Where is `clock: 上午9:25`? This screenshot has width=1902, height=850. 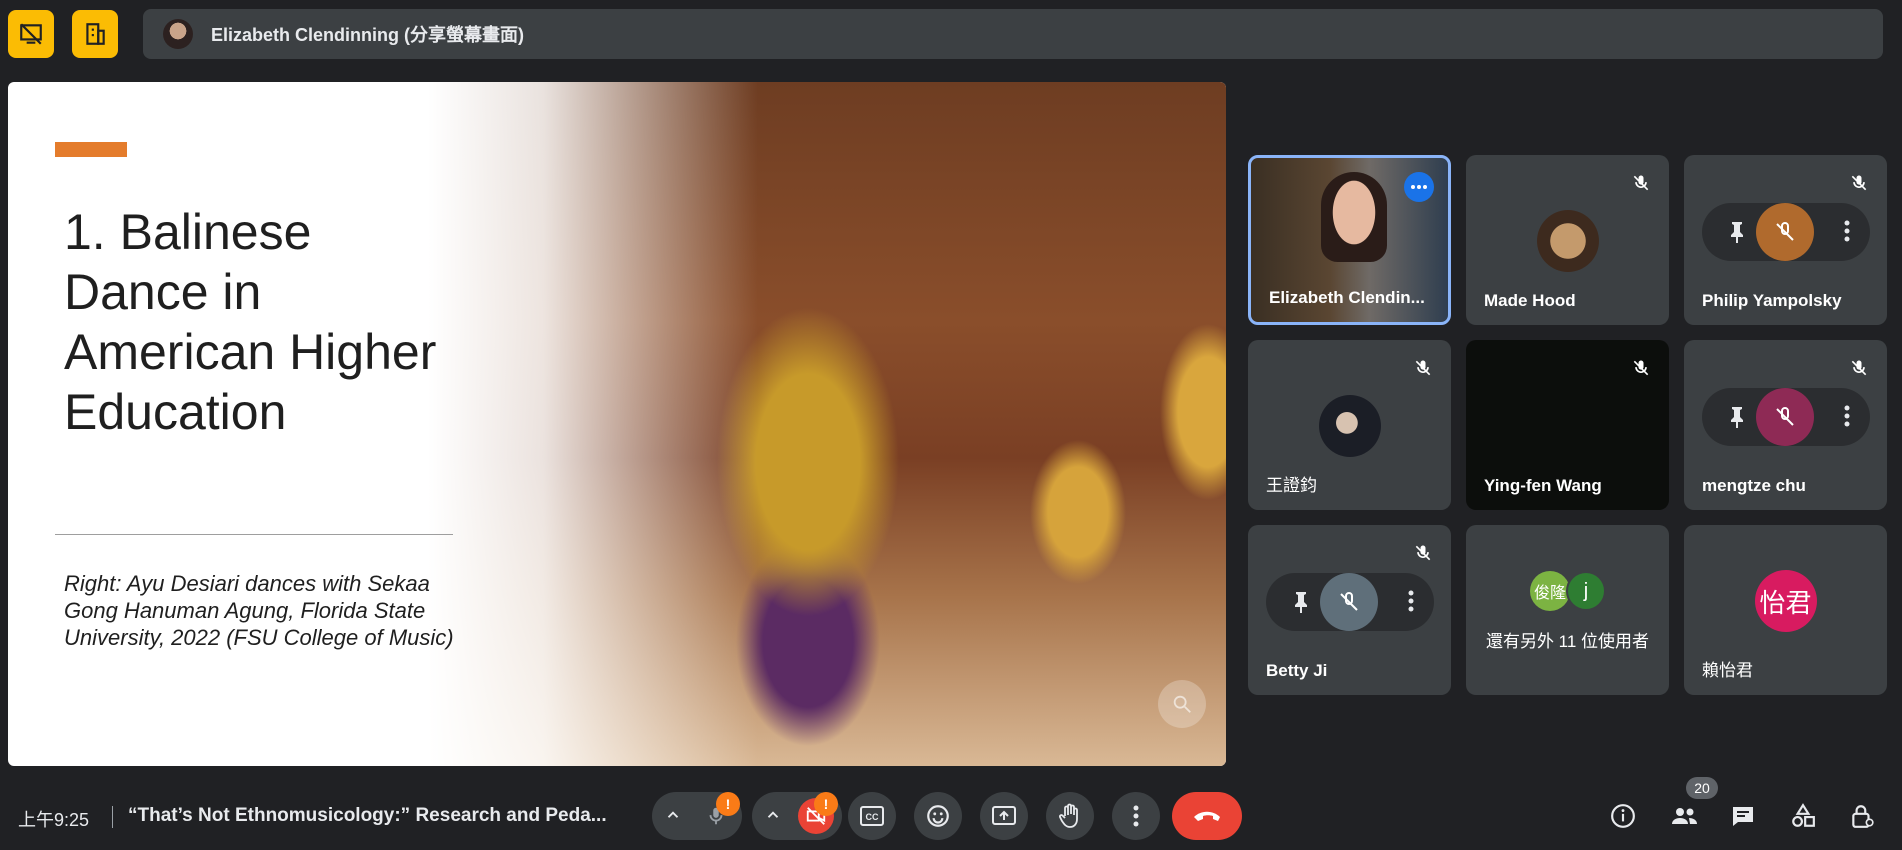
clock: 上午9:25 is located at coordinates (54, 820).